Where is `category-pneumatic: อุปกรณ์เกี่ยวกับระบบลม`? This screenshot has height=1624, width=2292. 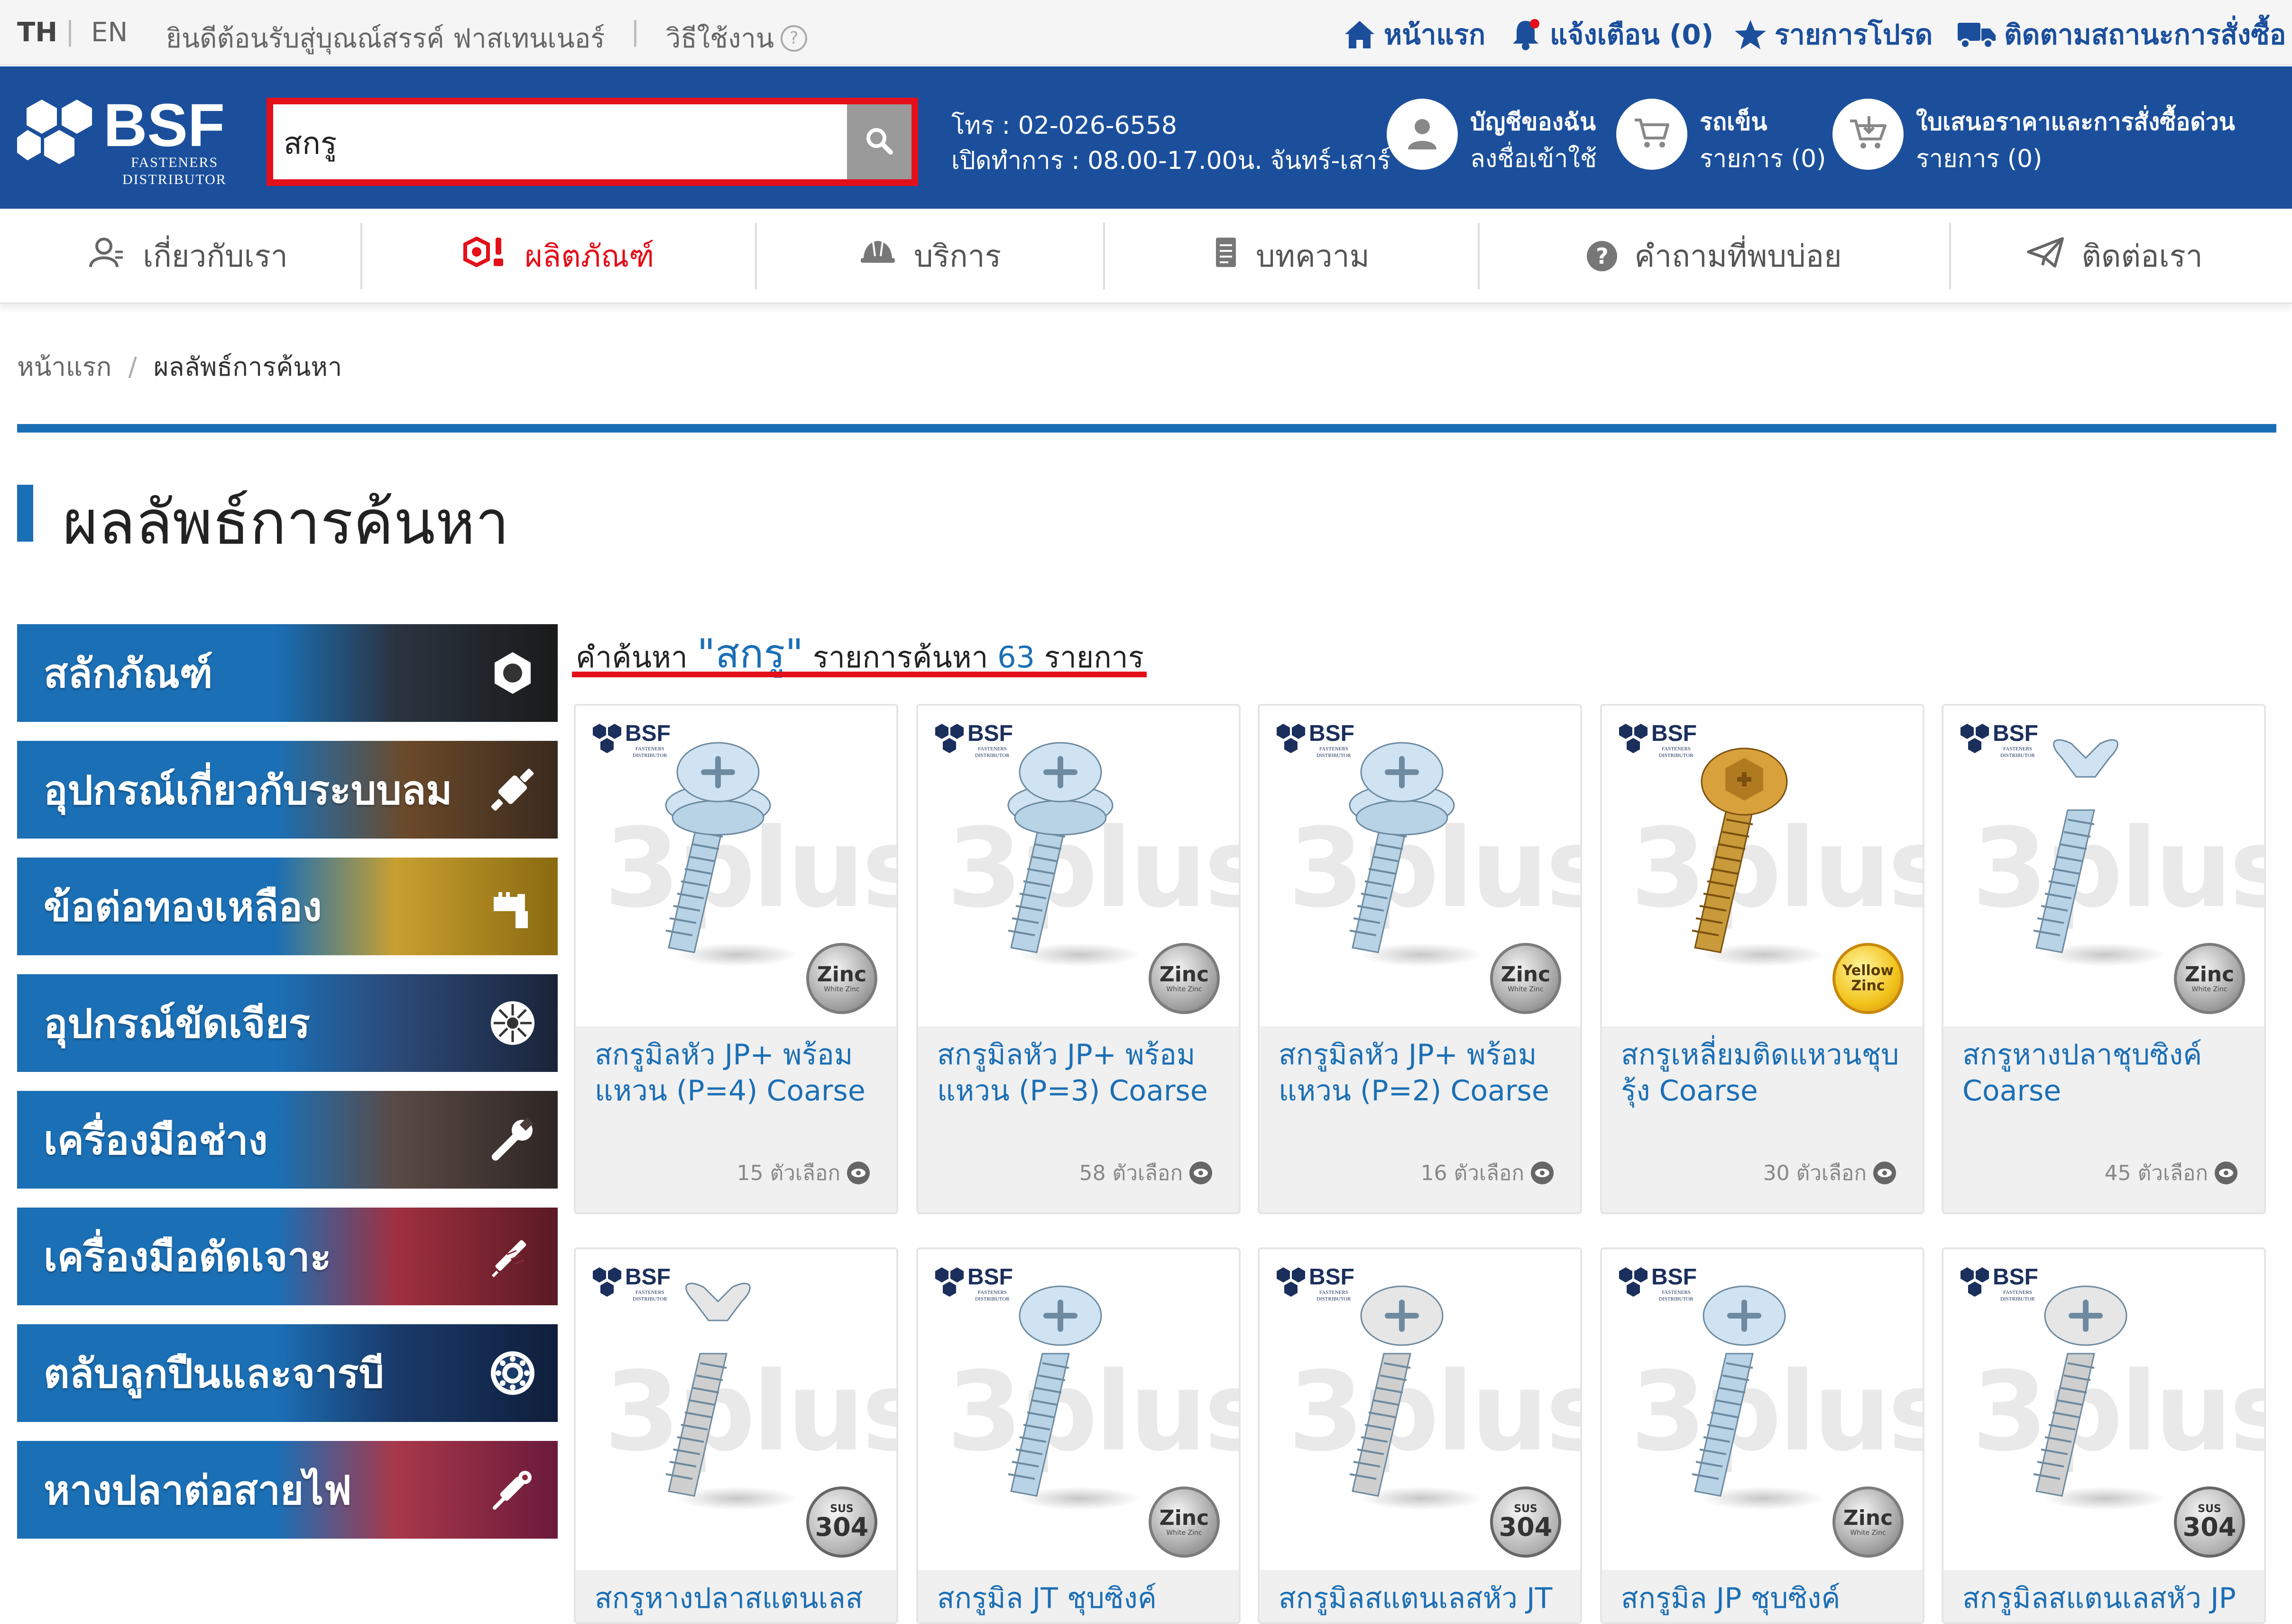 category-pneumatic: อุปกรณ์เกี่ยวกับระบบลม is located at coordinates (287, 790).